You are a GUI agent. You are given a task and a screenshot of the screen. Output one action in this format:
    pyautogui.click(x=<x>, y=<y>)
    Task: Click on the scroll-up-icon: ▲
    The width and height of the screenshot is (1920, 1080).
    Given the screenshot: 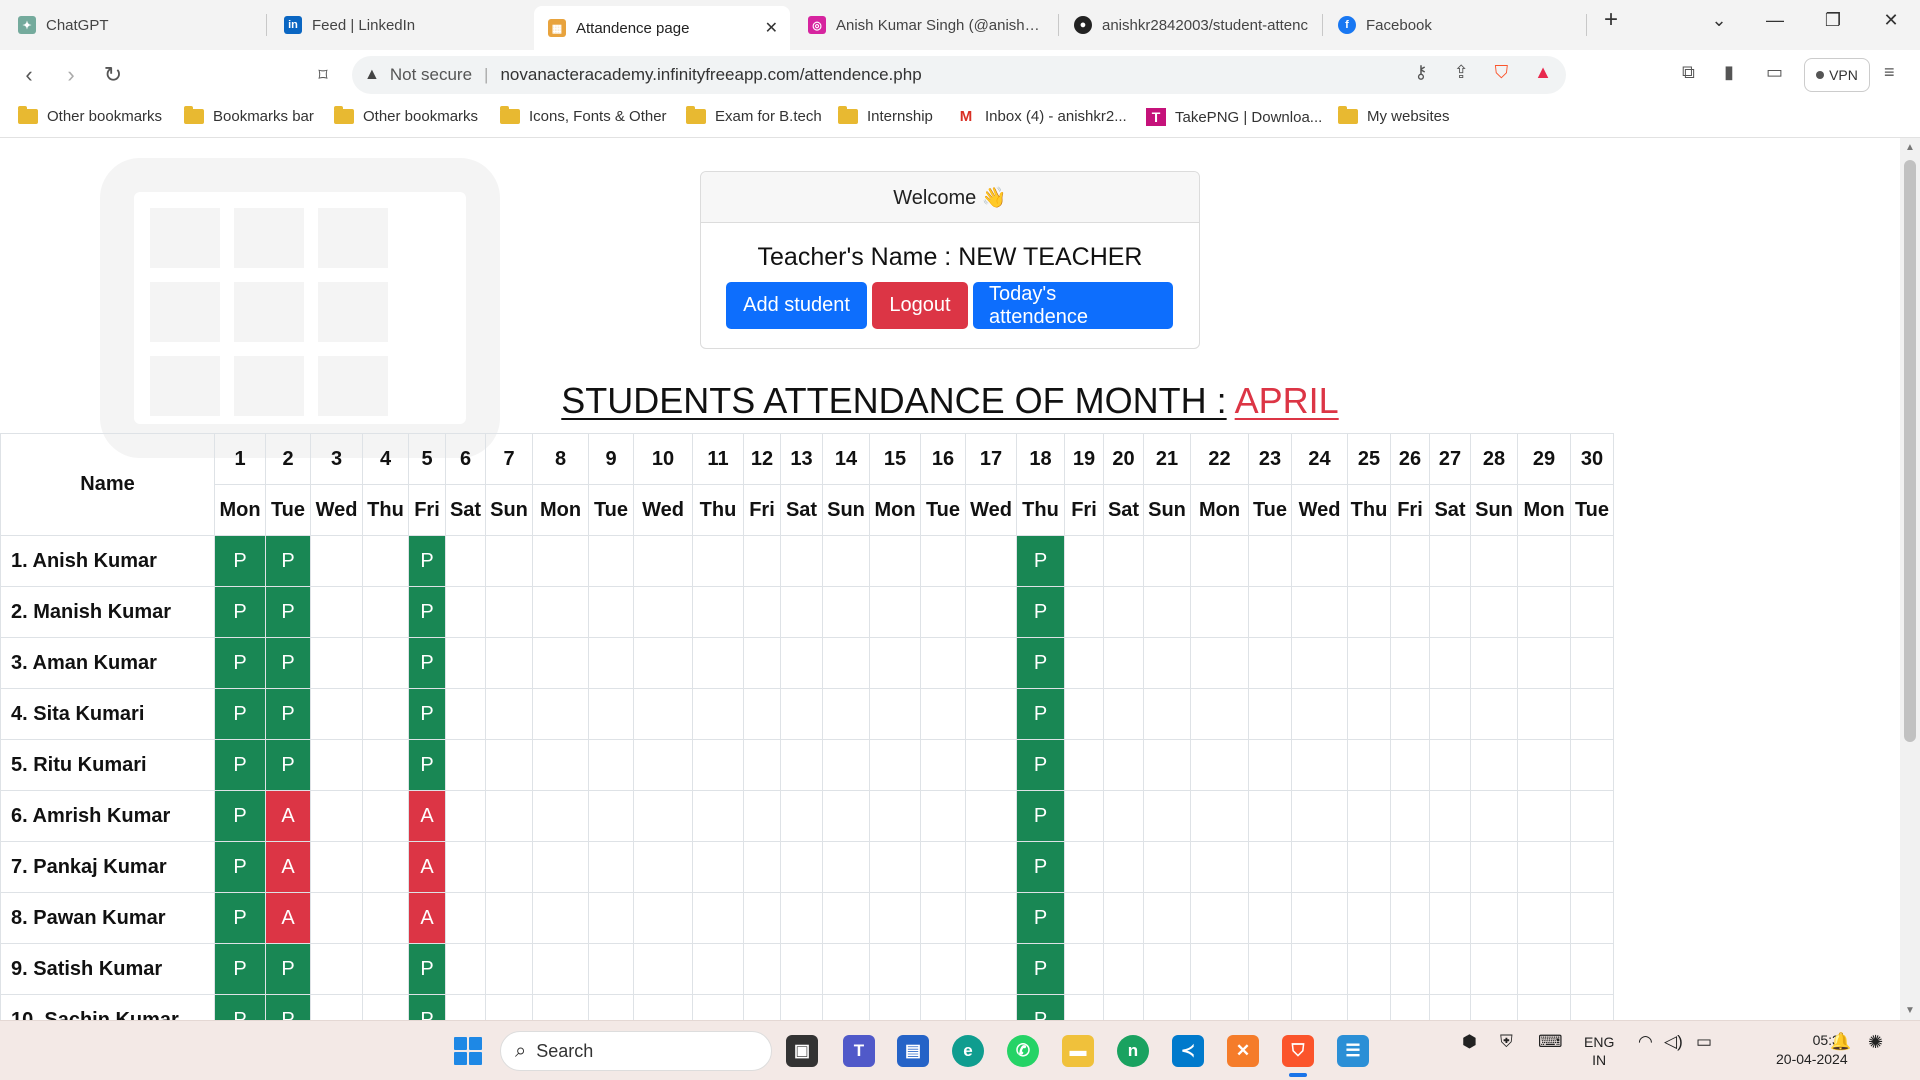 What is the action you would take?
    pyautogui.click(x=1910, y=147)
    